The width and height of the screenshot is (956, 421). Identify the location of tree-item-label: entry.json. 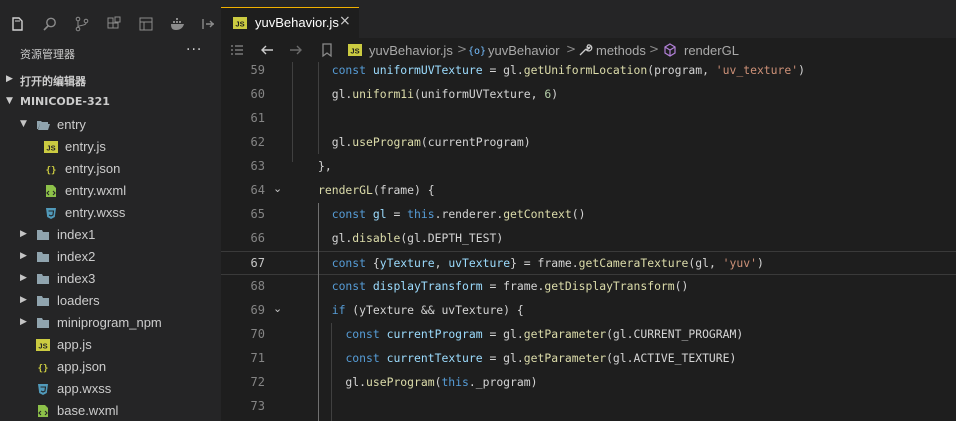
(93, 168).